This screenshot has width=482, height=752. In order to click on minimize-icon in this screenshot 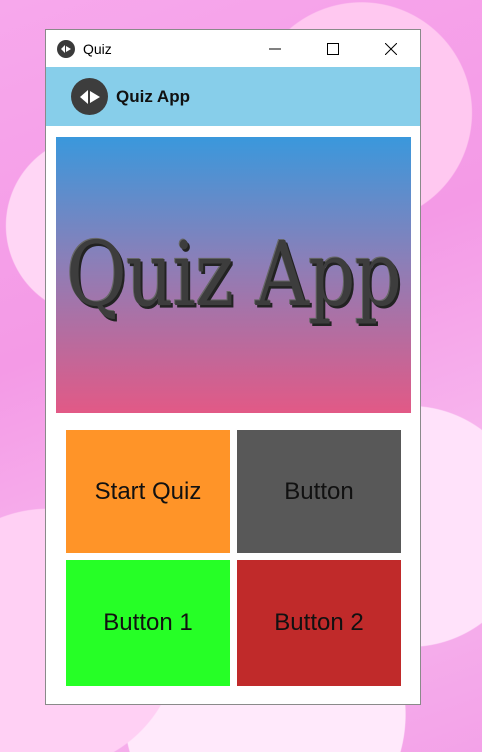, I will do `click(275, 48)`.